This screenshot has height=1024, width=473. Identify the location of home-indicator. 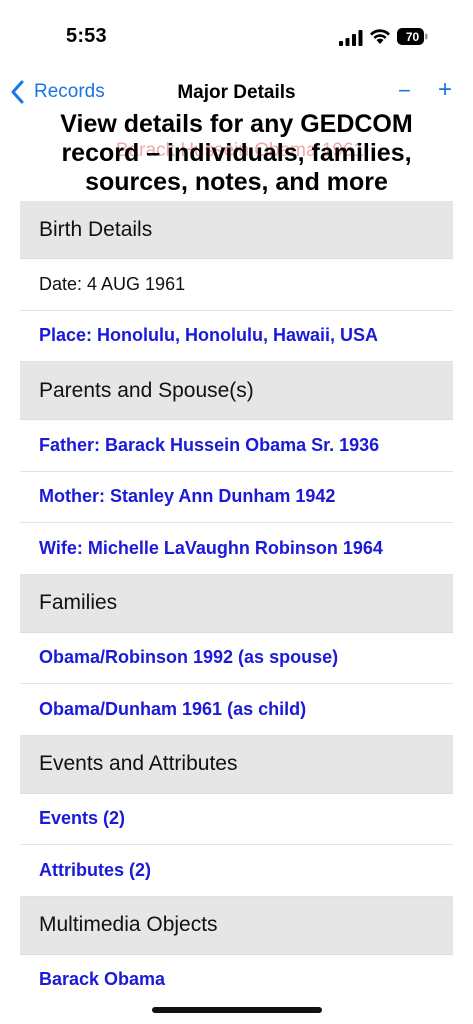
(237, 1010).